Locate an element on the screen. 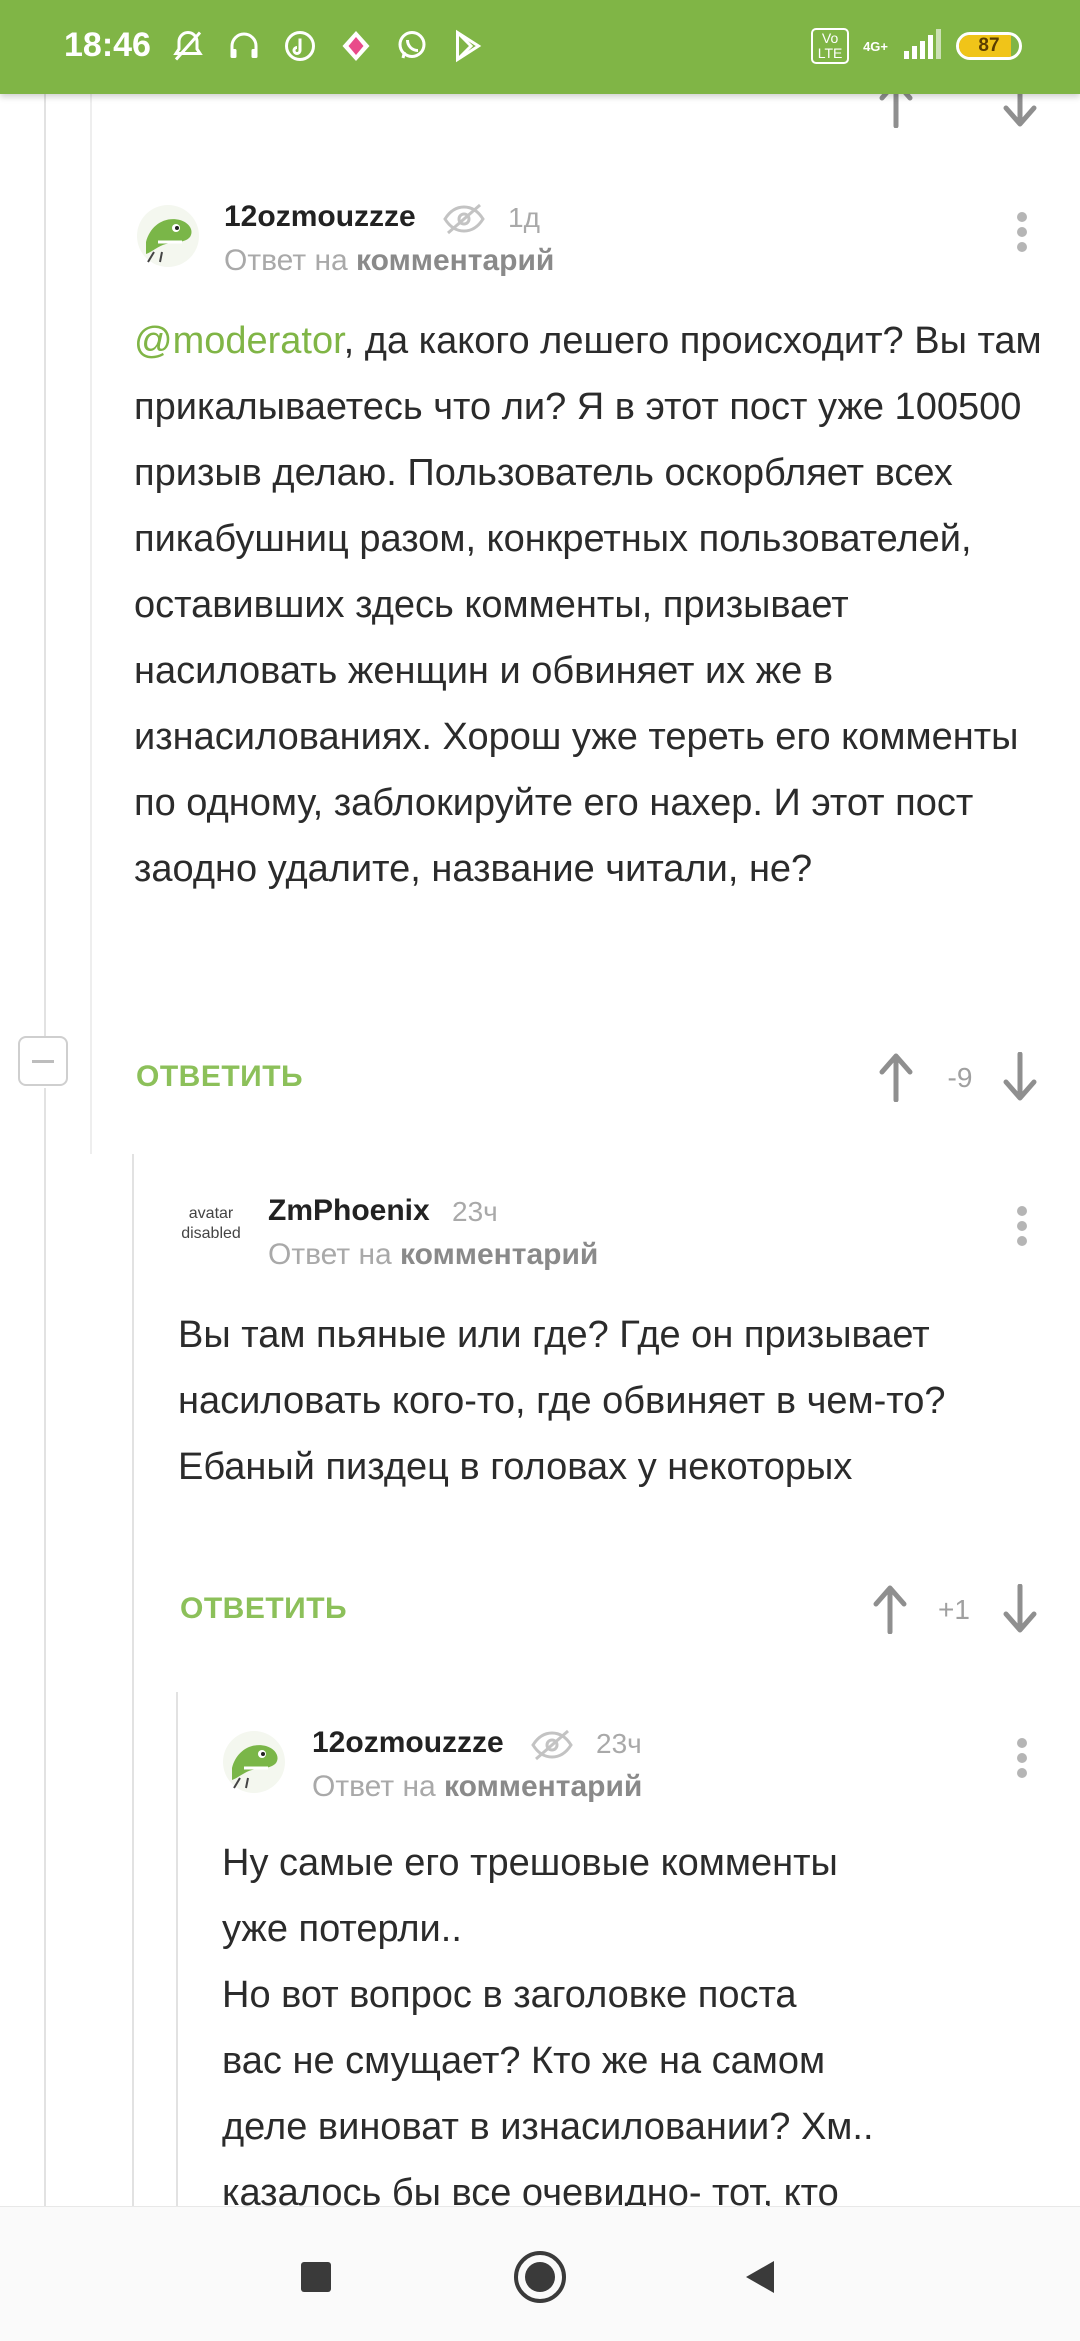  comment-line: деле виноват в изнасиловании? Хм.. is located at coordinates (548, 2127).